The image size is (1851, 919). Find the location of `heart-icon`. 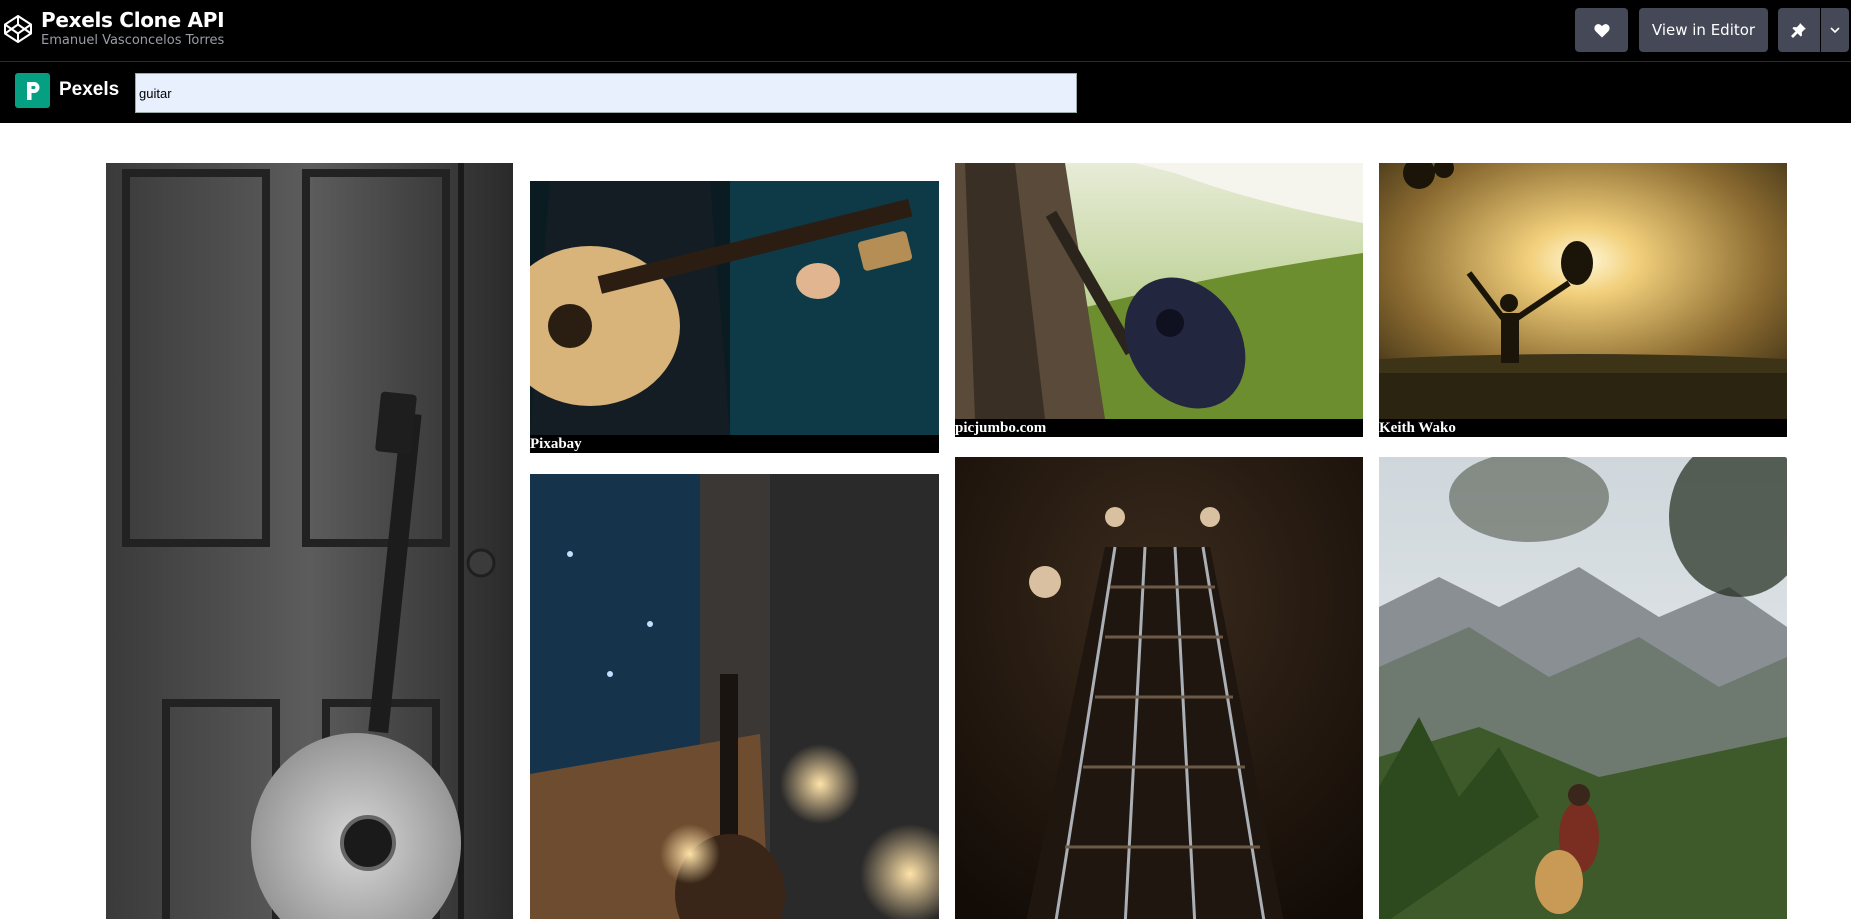

heart-icon is located at coordinates (1601, 30).